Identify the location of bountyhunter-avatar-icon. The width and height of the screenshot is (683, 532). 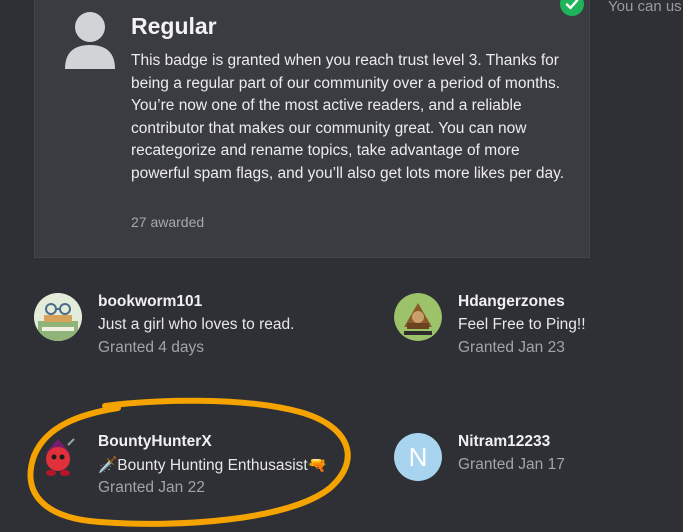
(58, 457).